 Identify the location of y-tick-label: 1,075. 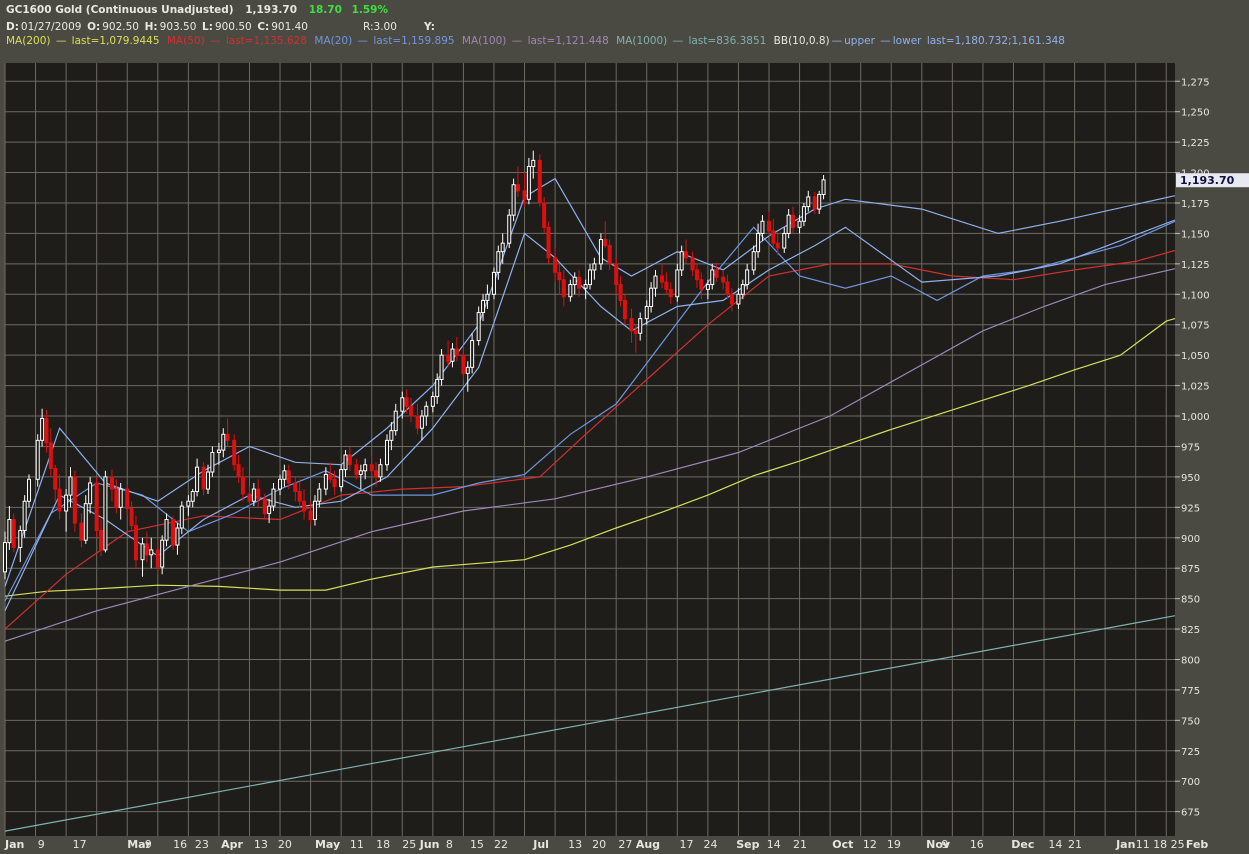
(1195, 326).